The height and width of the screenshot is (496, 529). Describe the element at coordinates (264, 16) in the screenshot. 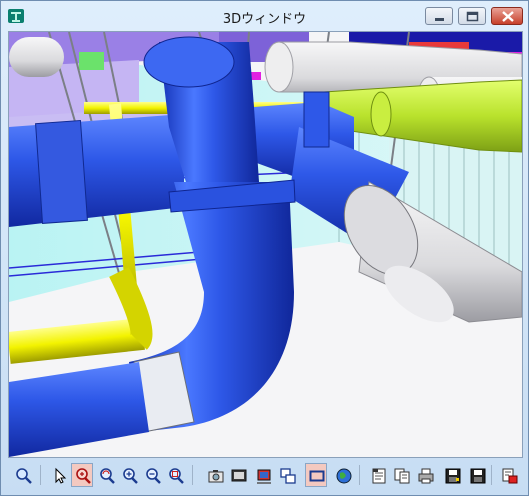

I see `title-bar: 3Dウィンドウ` at that location.